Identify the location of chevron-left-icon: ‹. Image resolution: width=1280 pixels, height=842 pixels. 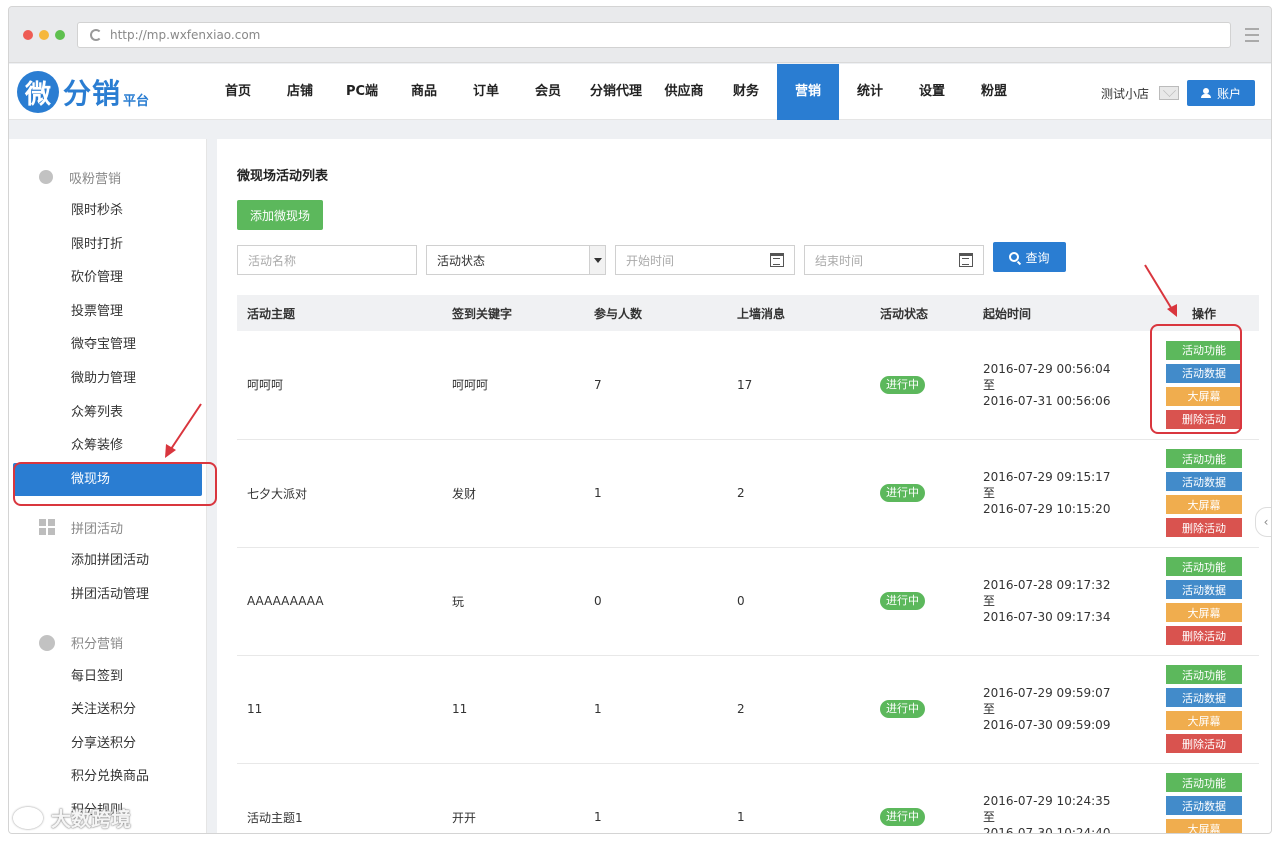
(1266, 522).